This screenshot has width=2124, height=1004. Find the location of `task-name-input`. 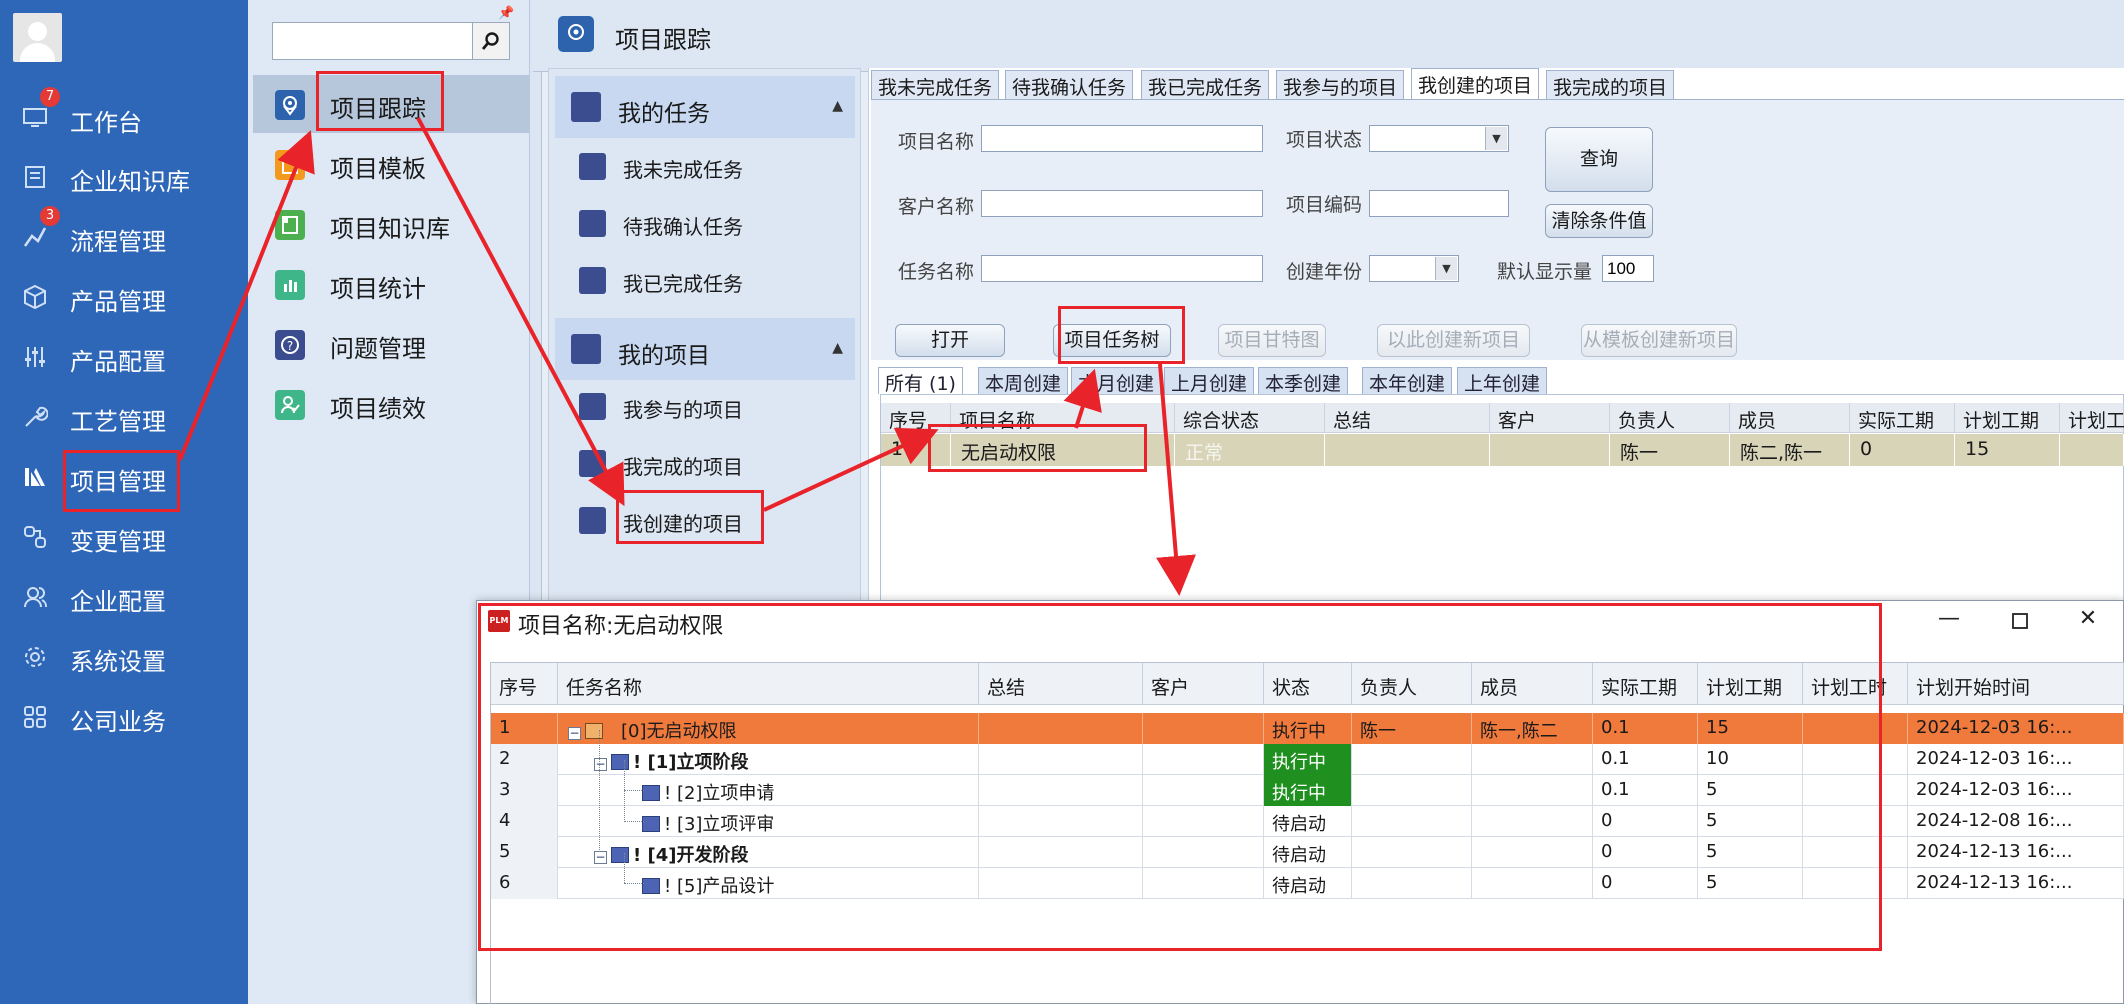

task-name-input is located at coordinates (1122, 268).